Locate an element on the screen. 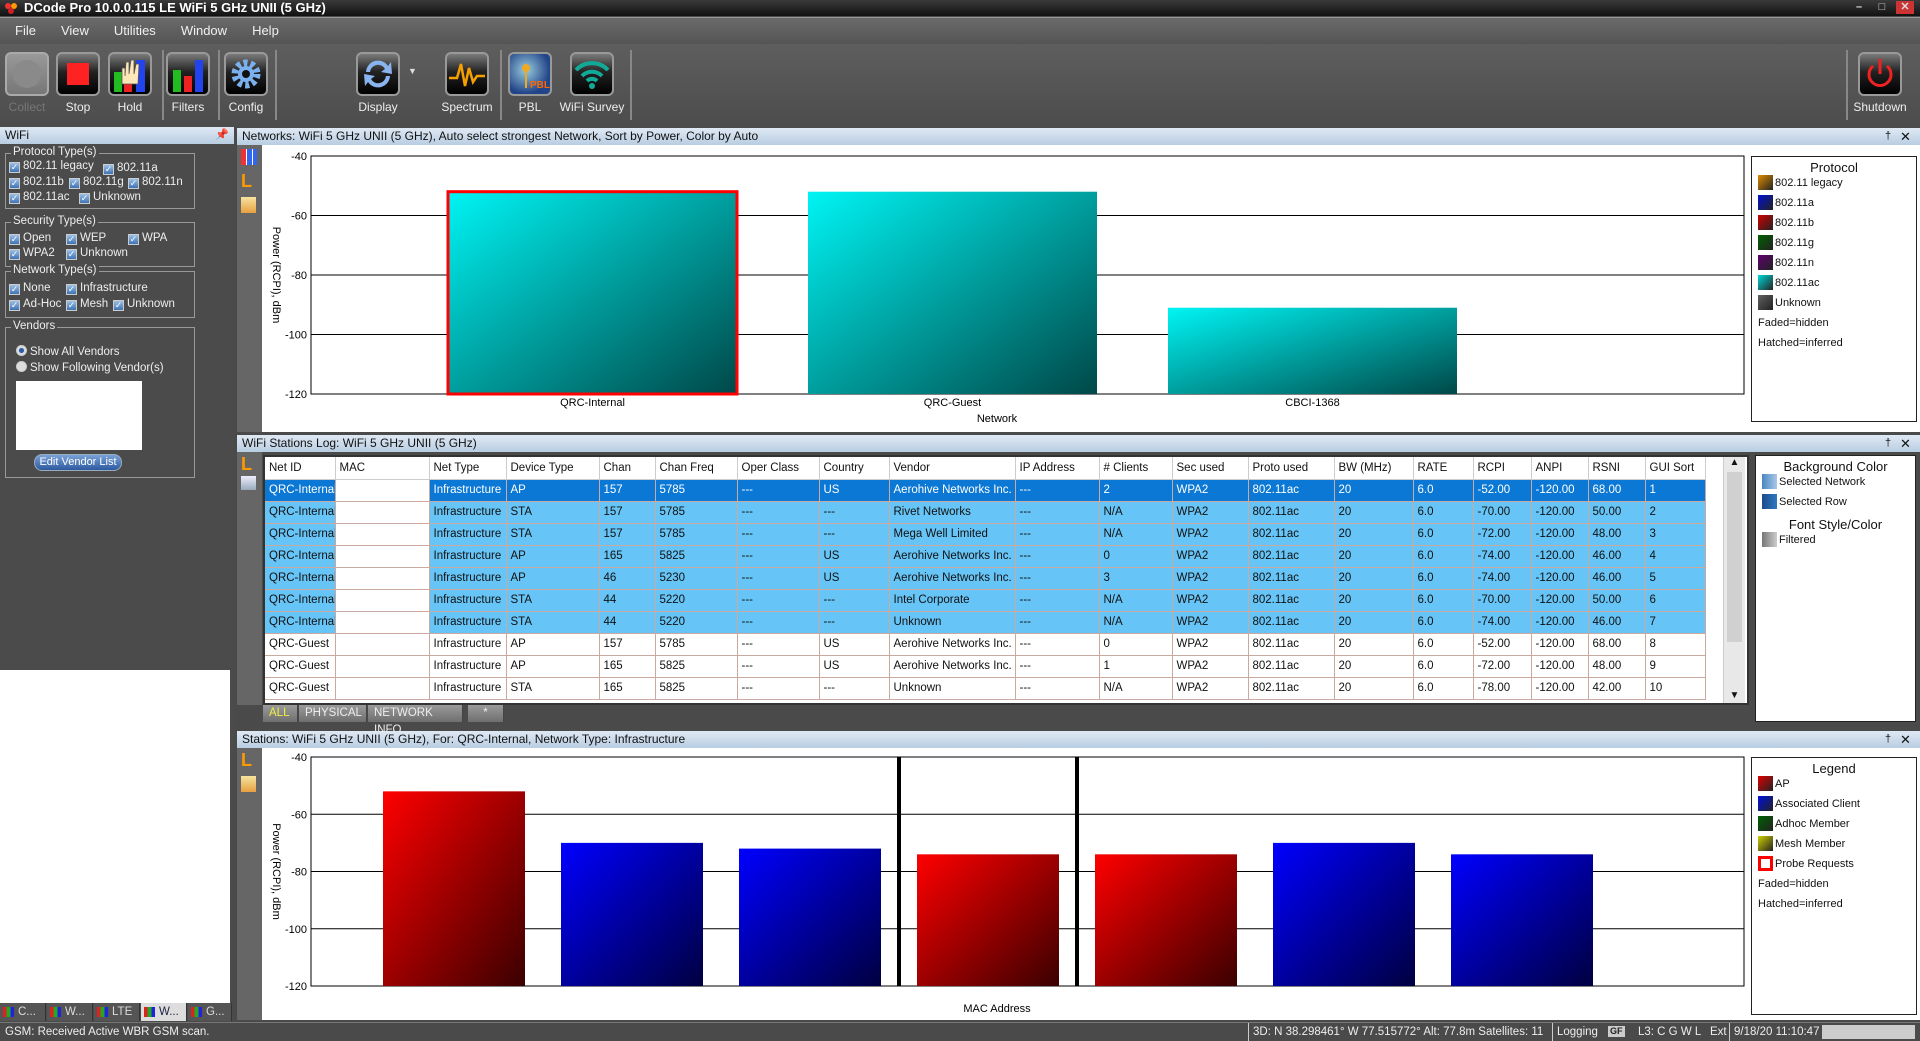 The height and width of the screenshot is (1041, 1920). checkbox-802-11-legacy: ✓ 802.11 legacy is located at coordinates (51, 166).